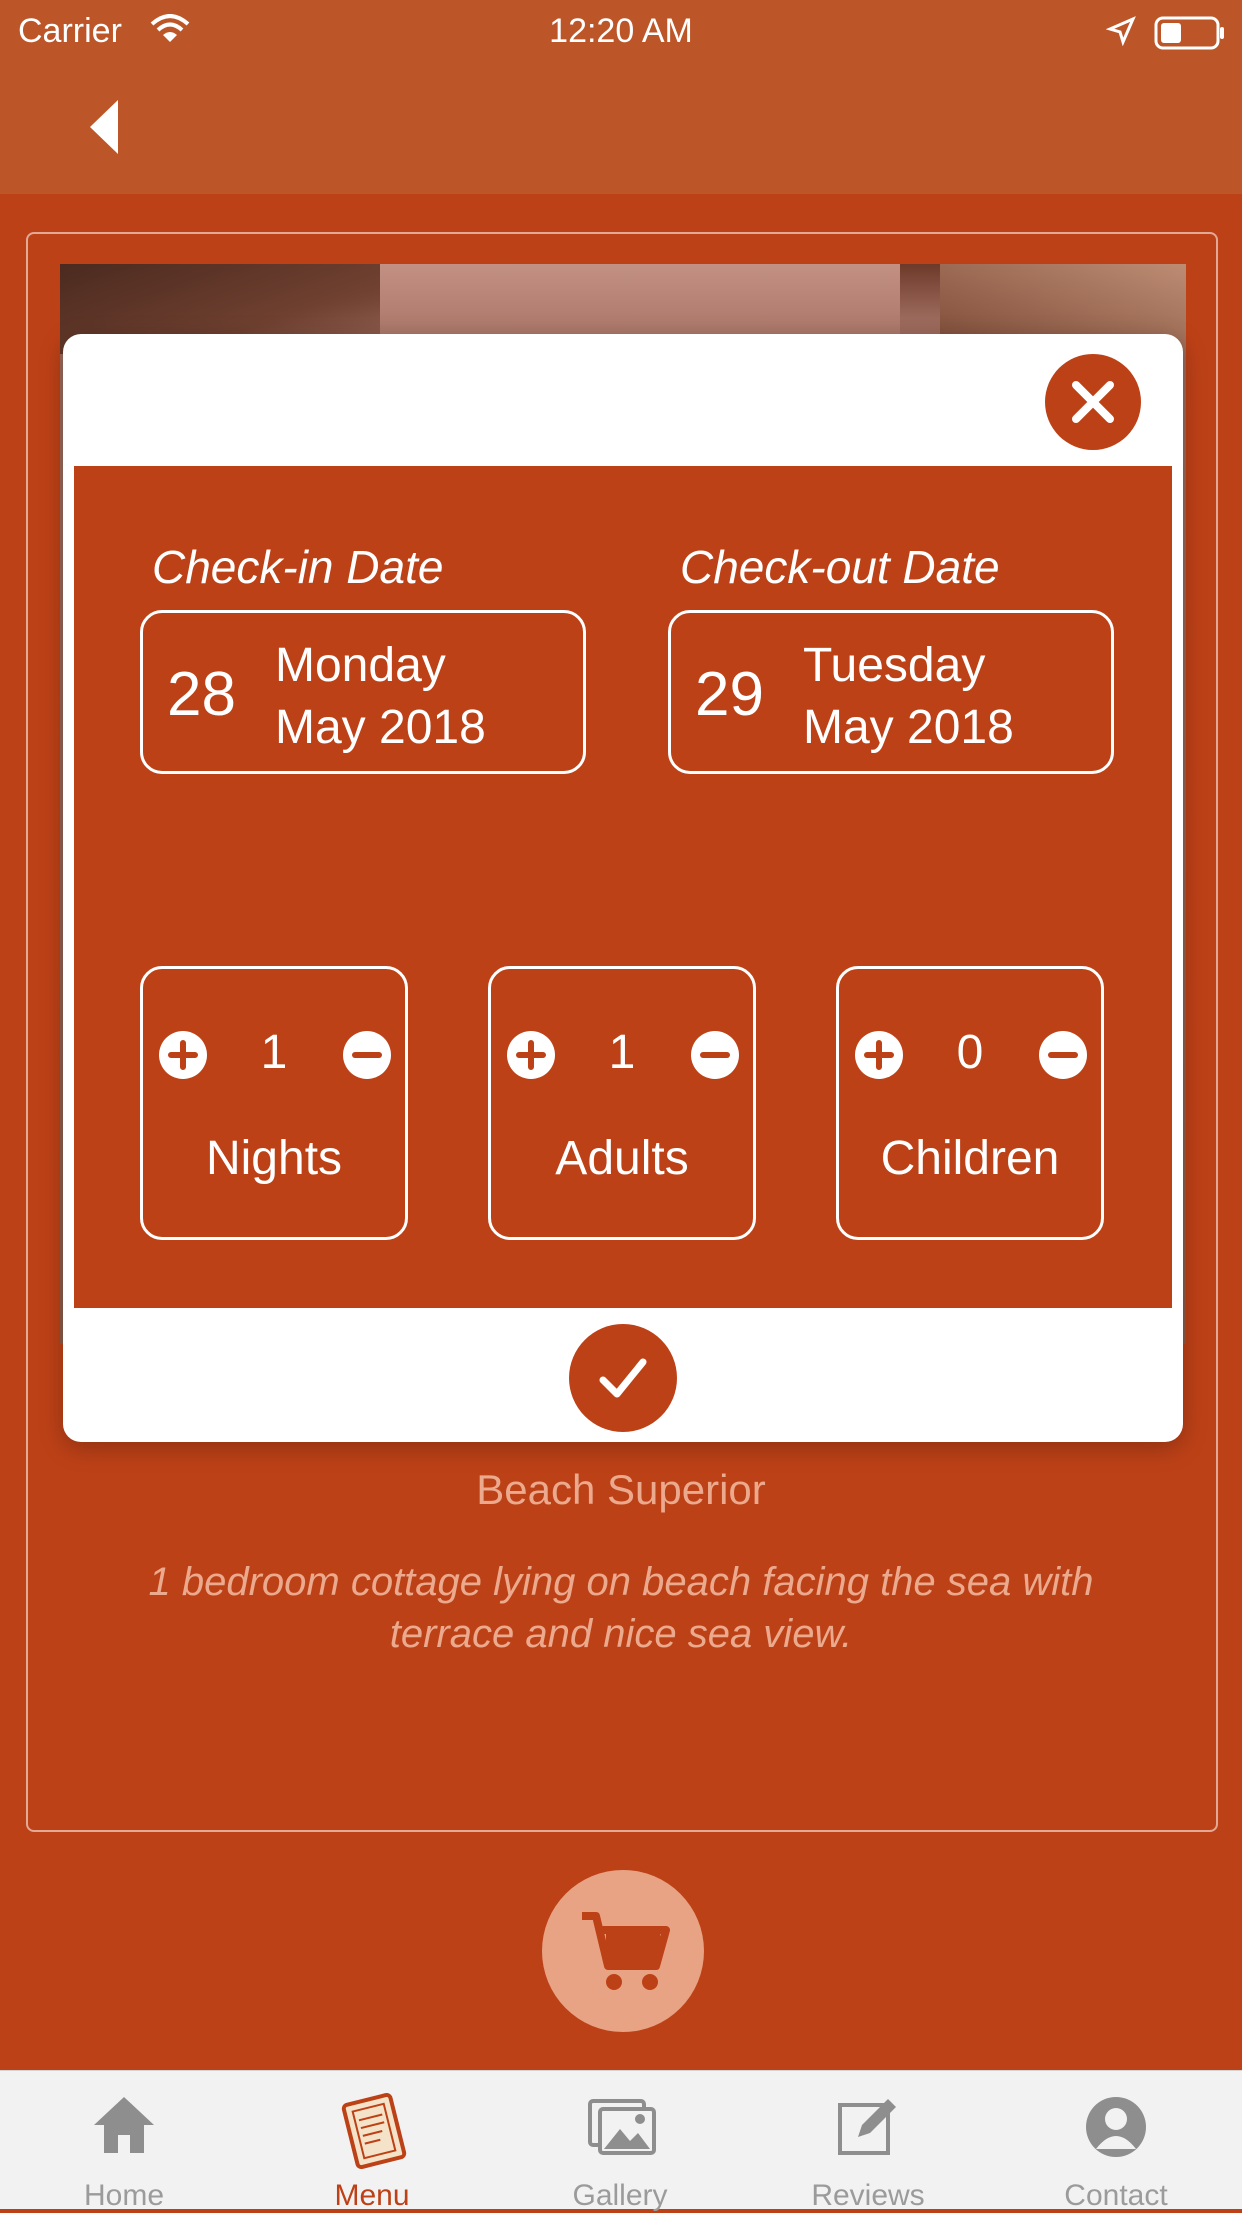  What do you see at coordinates (621, 1489) in the screenshot?
I see `room-title: Beach Superior` at bounding box center [621, 1489].